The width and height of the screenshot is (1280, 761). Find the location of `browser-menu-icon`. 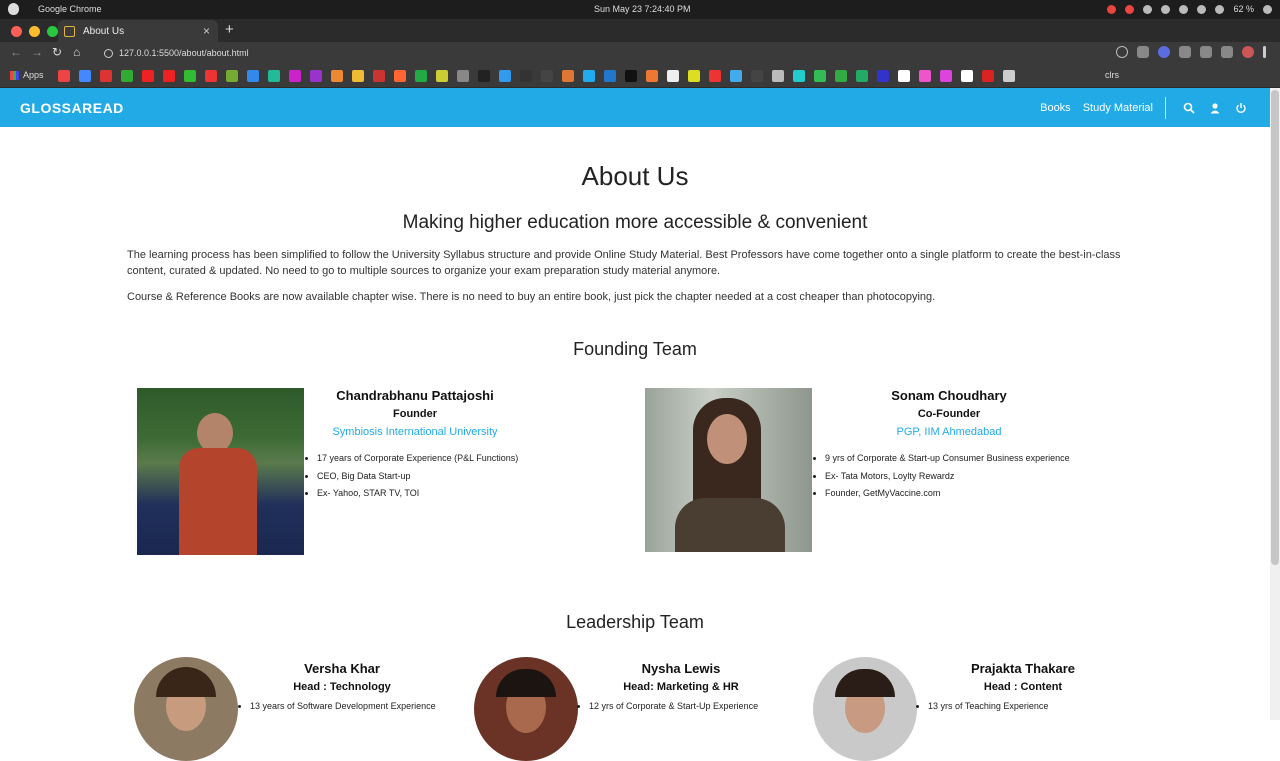

browser-menu-icon is located at coordinates (1264, 52).